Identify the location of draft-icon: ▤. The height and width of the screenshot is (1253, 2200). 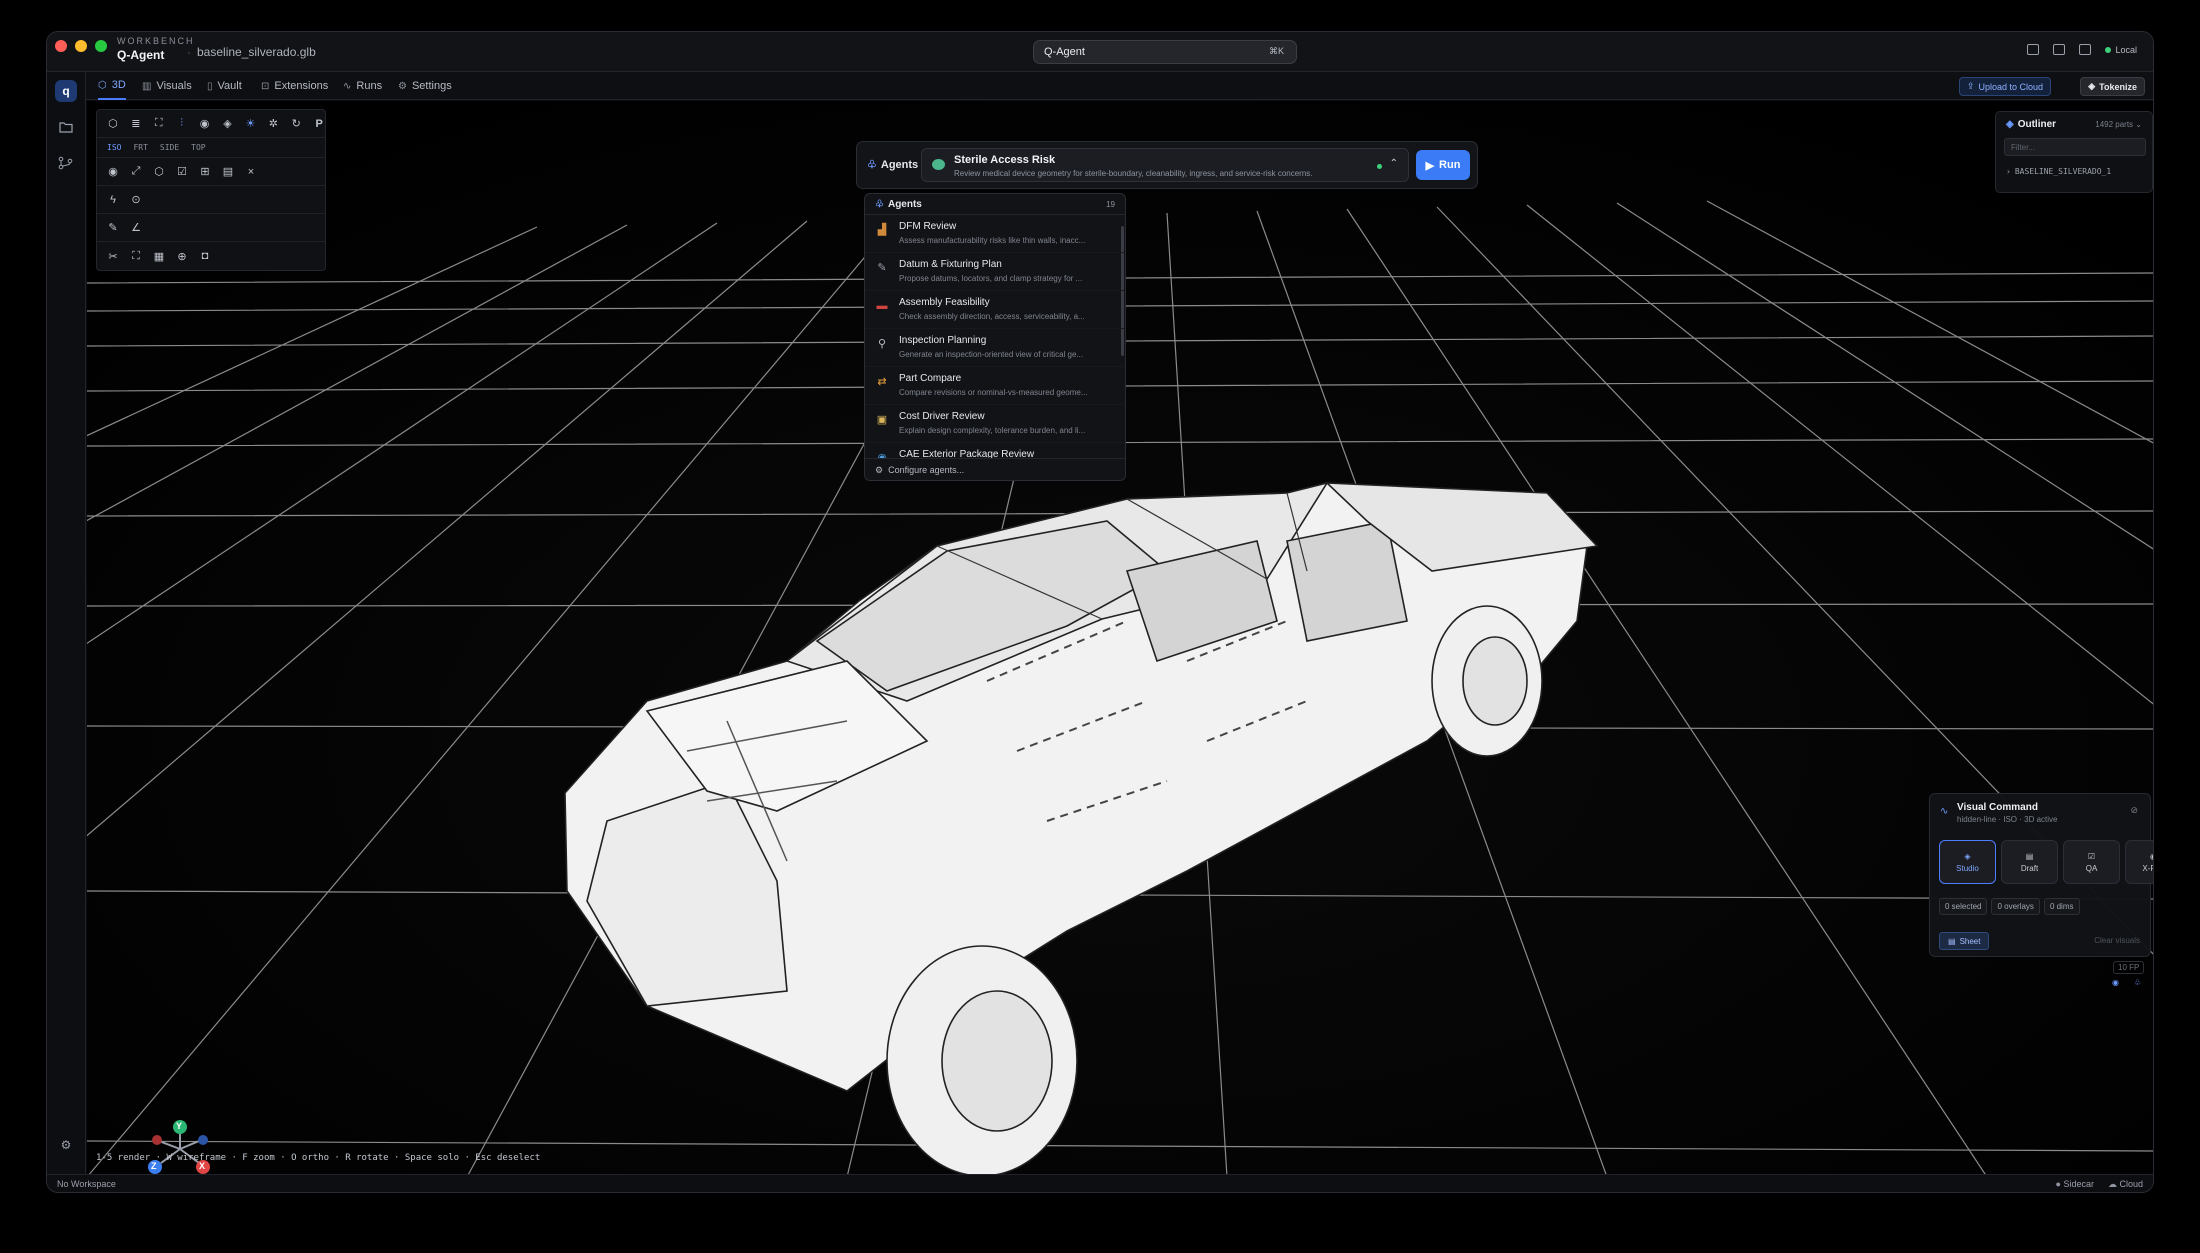
(2029, 856).